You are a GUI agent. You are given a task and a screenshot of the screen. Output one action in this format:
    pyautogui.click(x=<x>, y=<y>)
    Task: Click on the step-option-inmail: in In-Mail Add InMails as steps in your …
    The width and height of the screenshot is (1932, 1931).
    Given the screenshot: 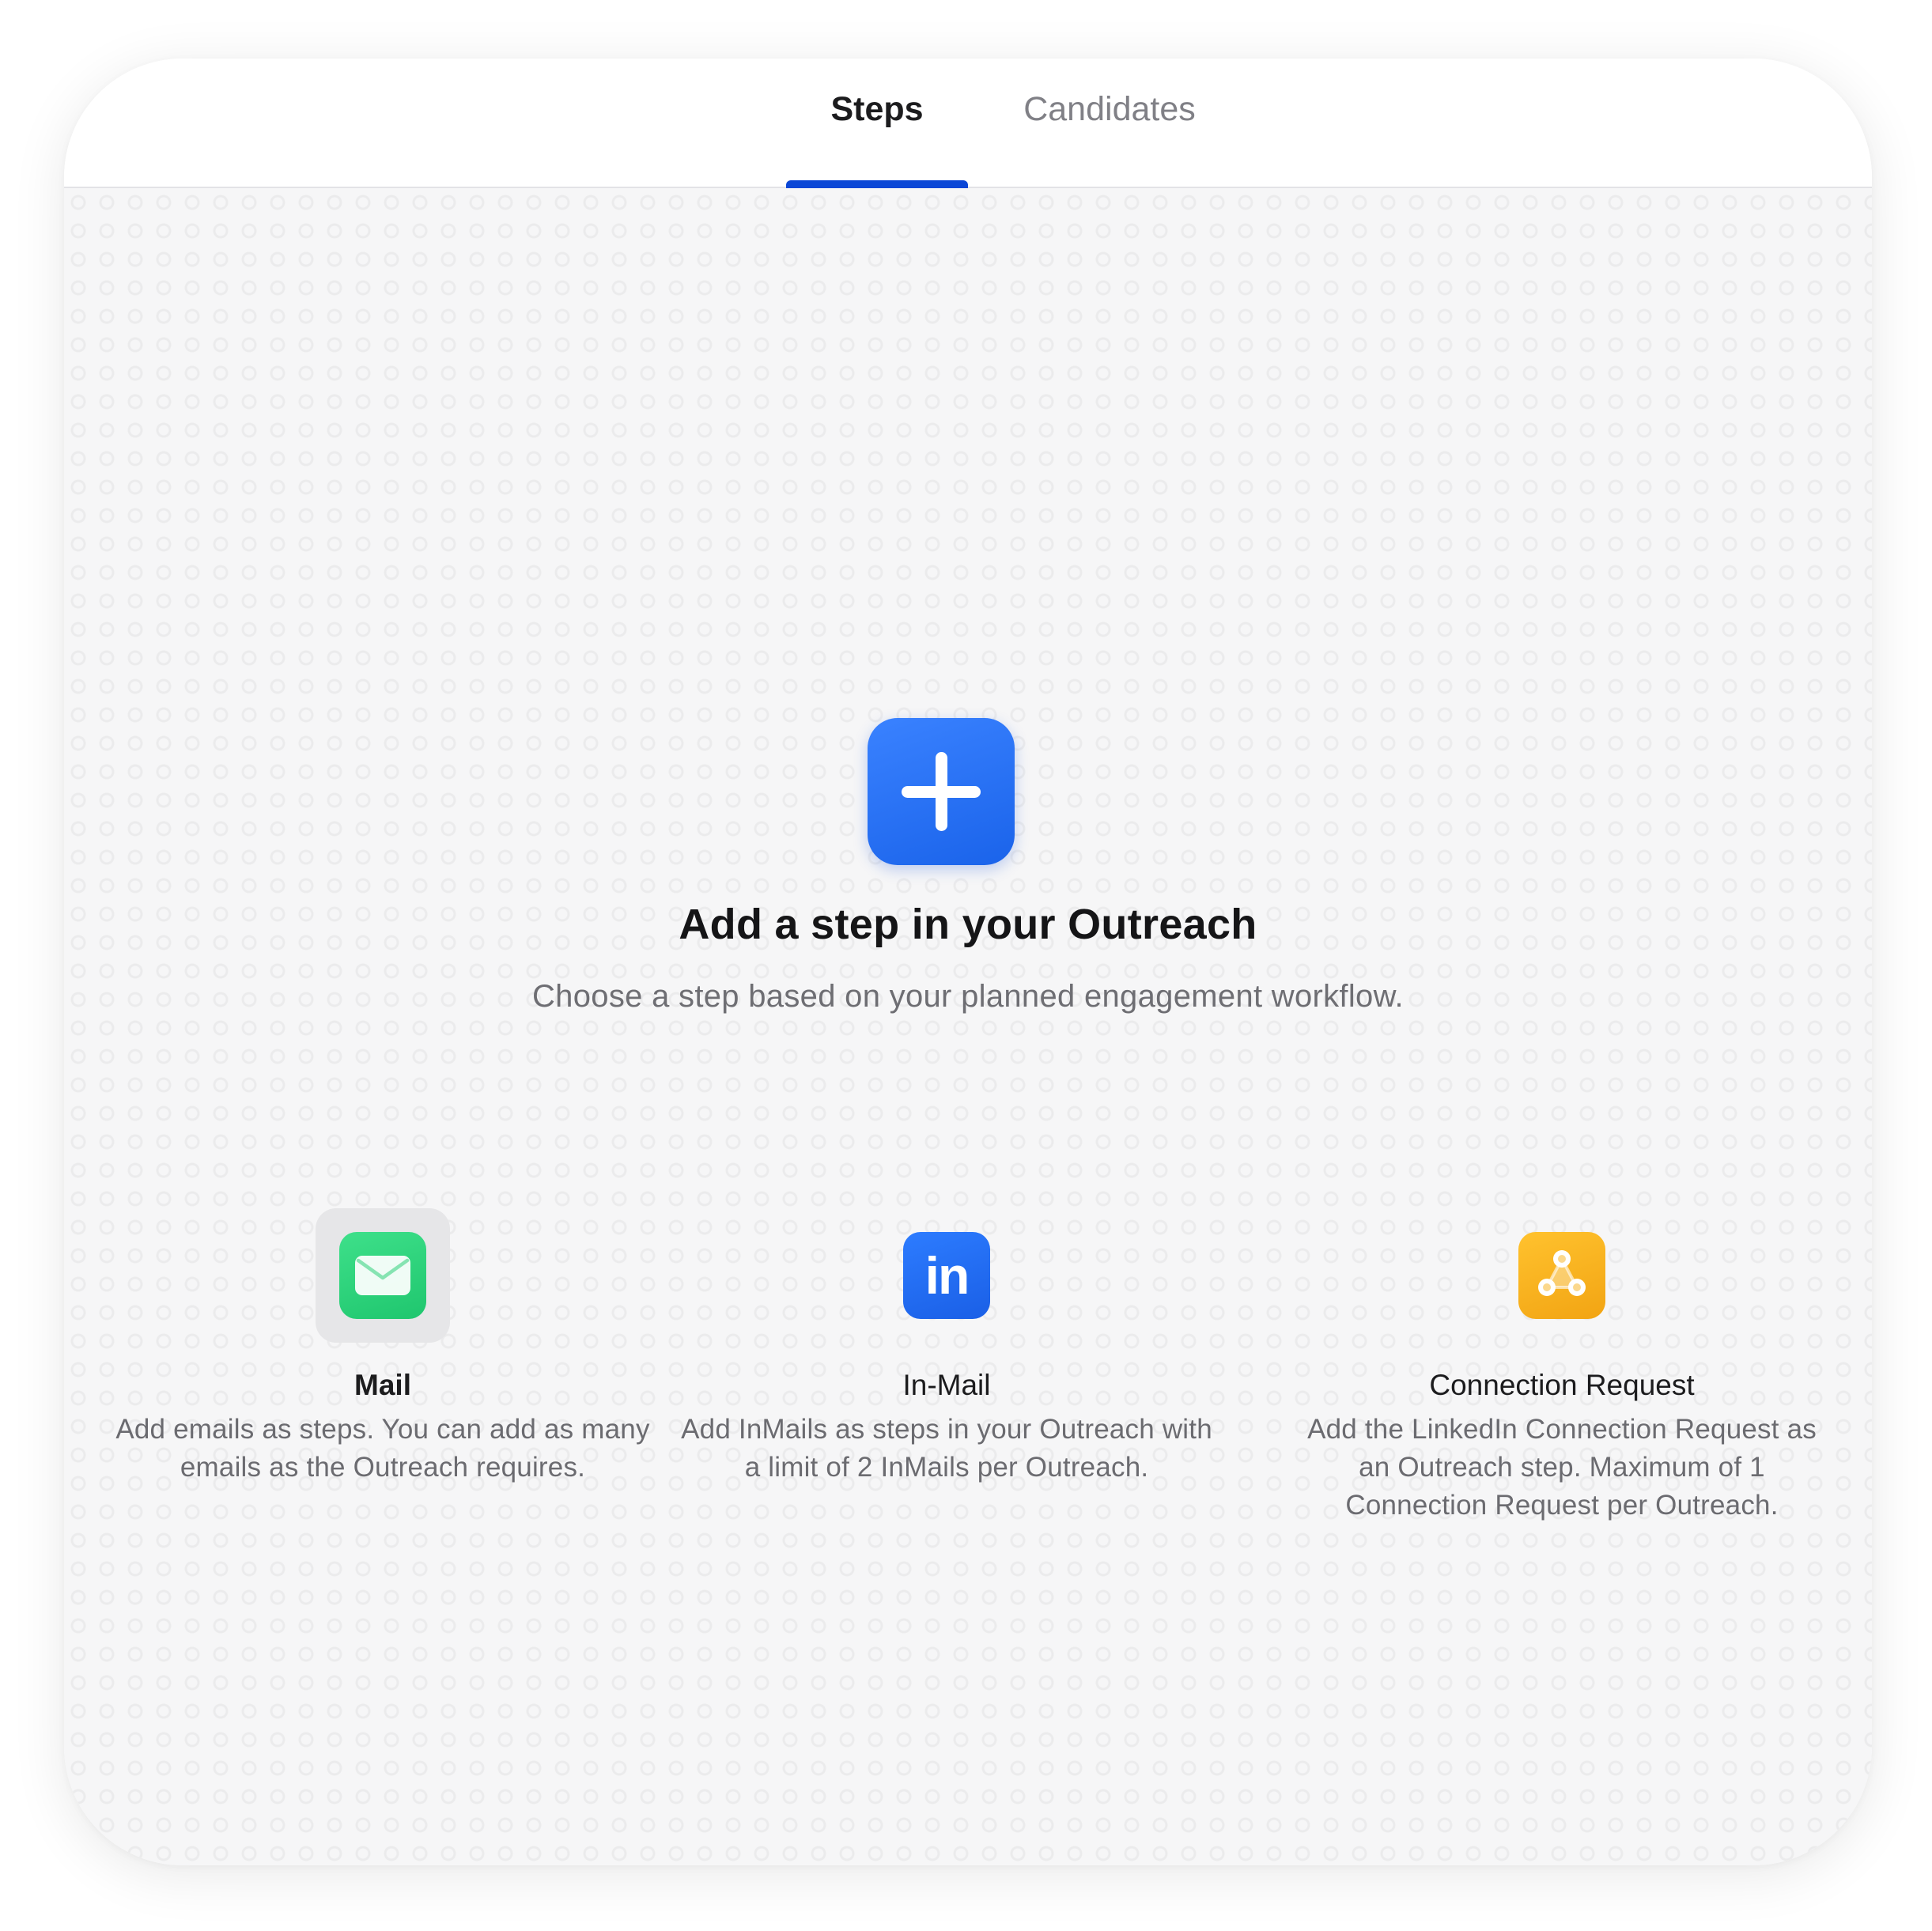 What is the action you would take?
    pyautogui.click(x=947, y=1347)
    